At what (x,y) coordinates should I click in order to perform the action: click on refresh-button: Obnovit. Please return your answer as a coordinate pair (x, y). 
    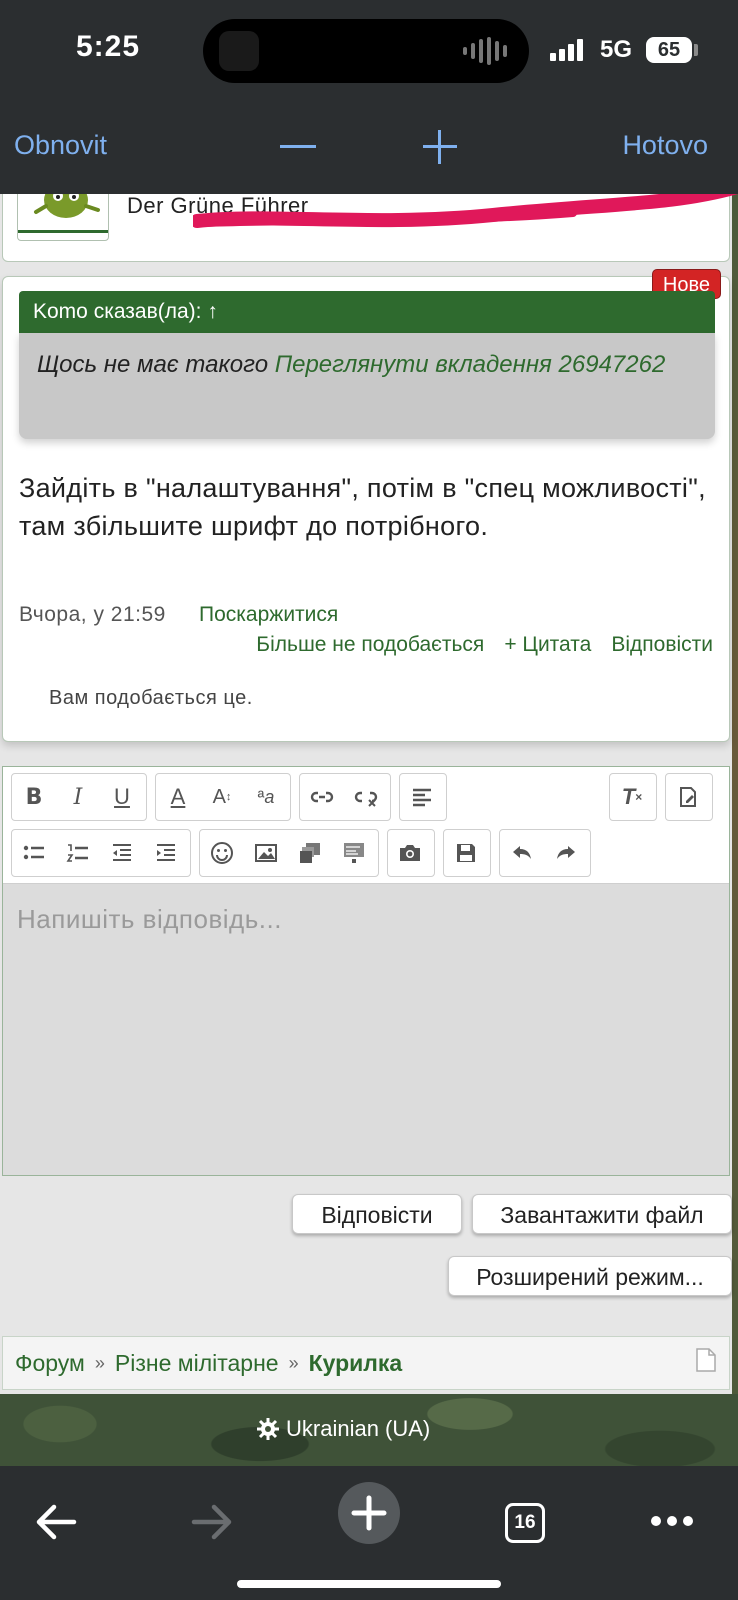
    Looking at the image, I should click on (60, 145).